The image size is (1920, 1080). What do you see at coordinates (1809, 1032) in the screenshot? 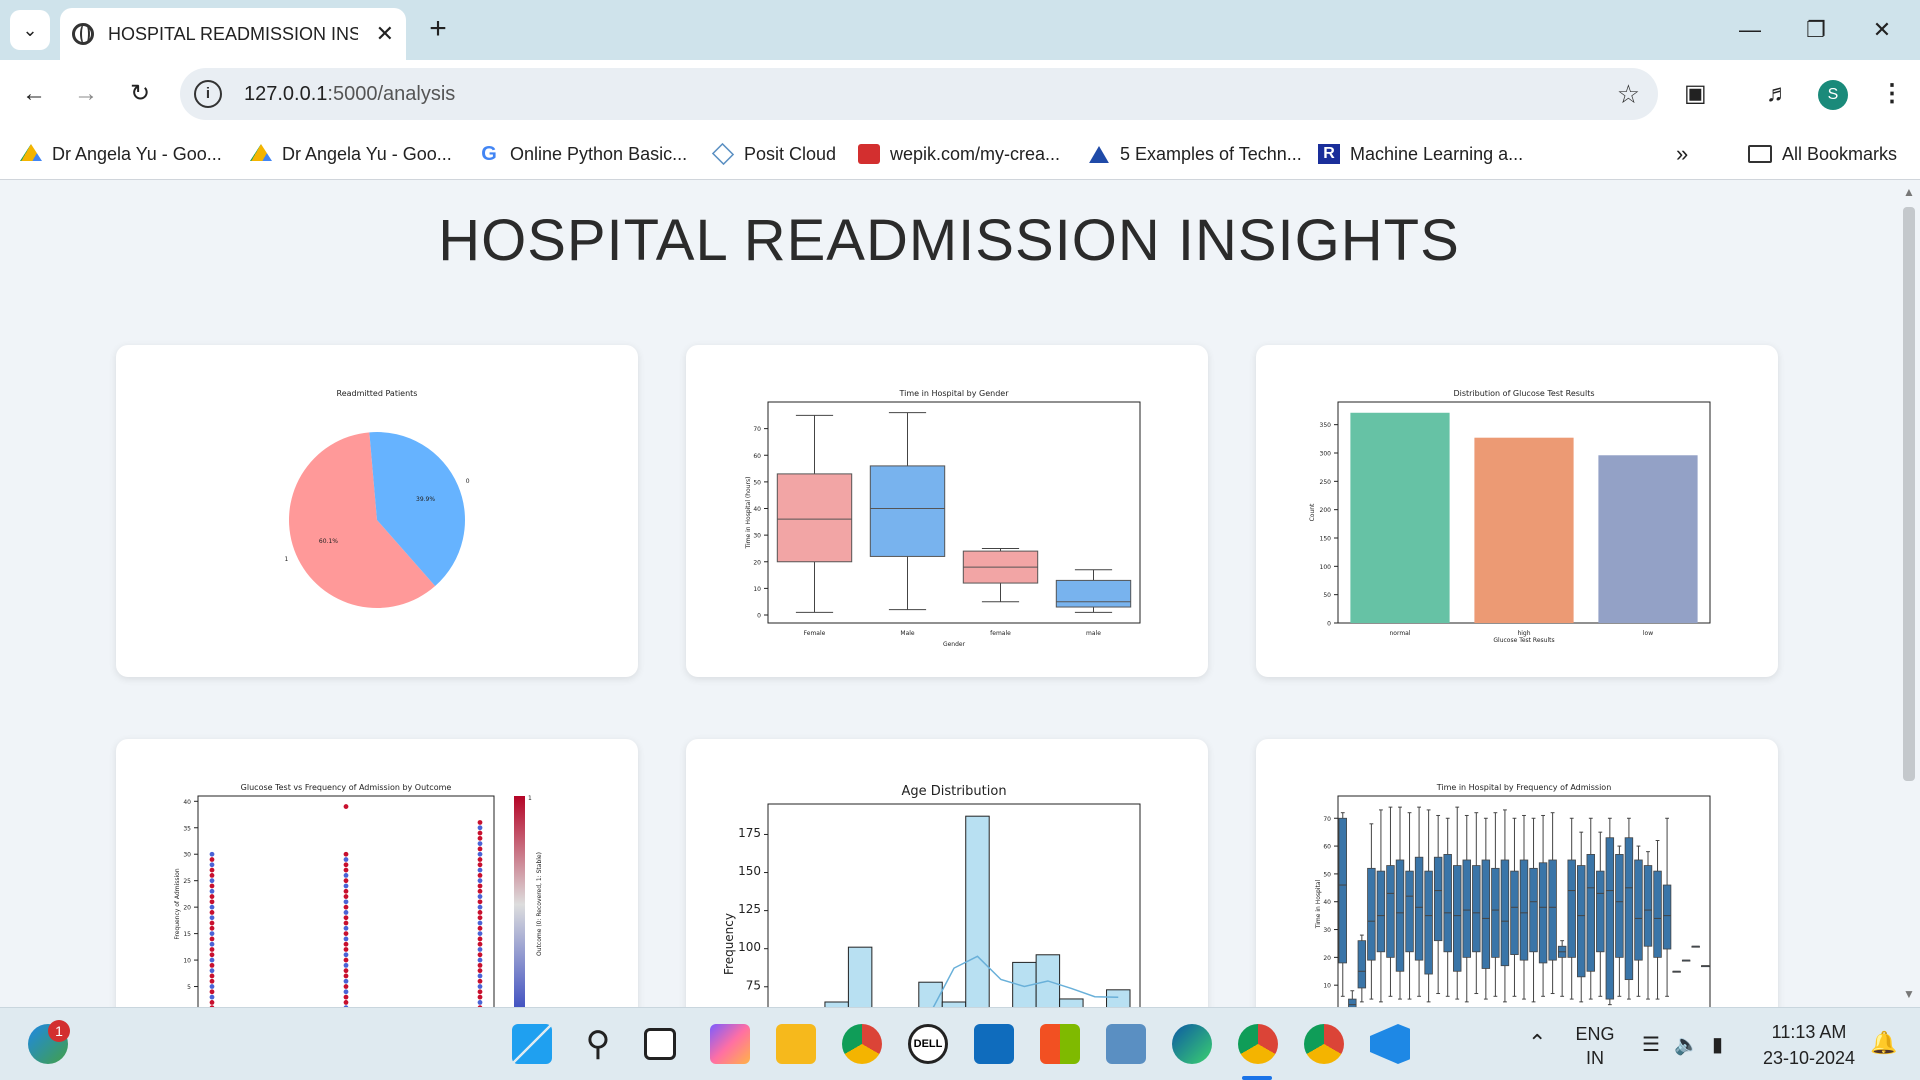
I see `clock-time: 11:13 AM` at bounding box center [1809, 1032].